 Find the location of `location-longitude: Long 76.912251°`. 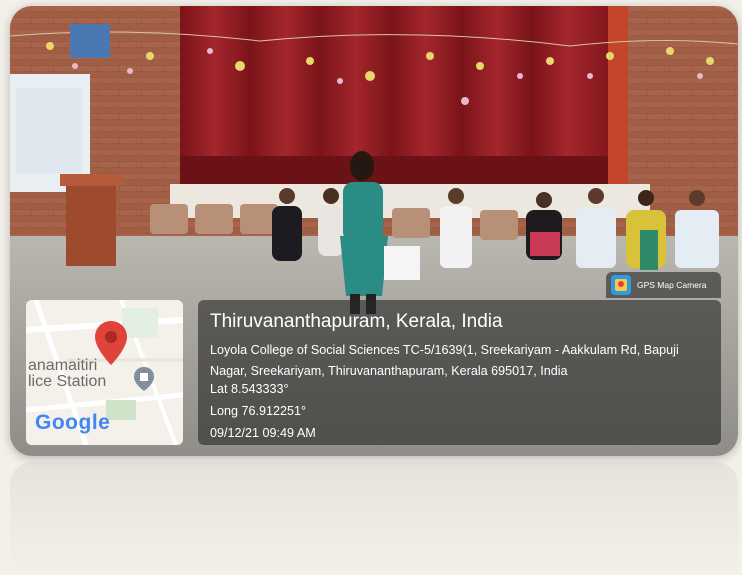

location-longitude: Long 76.912251° is located at coordinates (258, 411).